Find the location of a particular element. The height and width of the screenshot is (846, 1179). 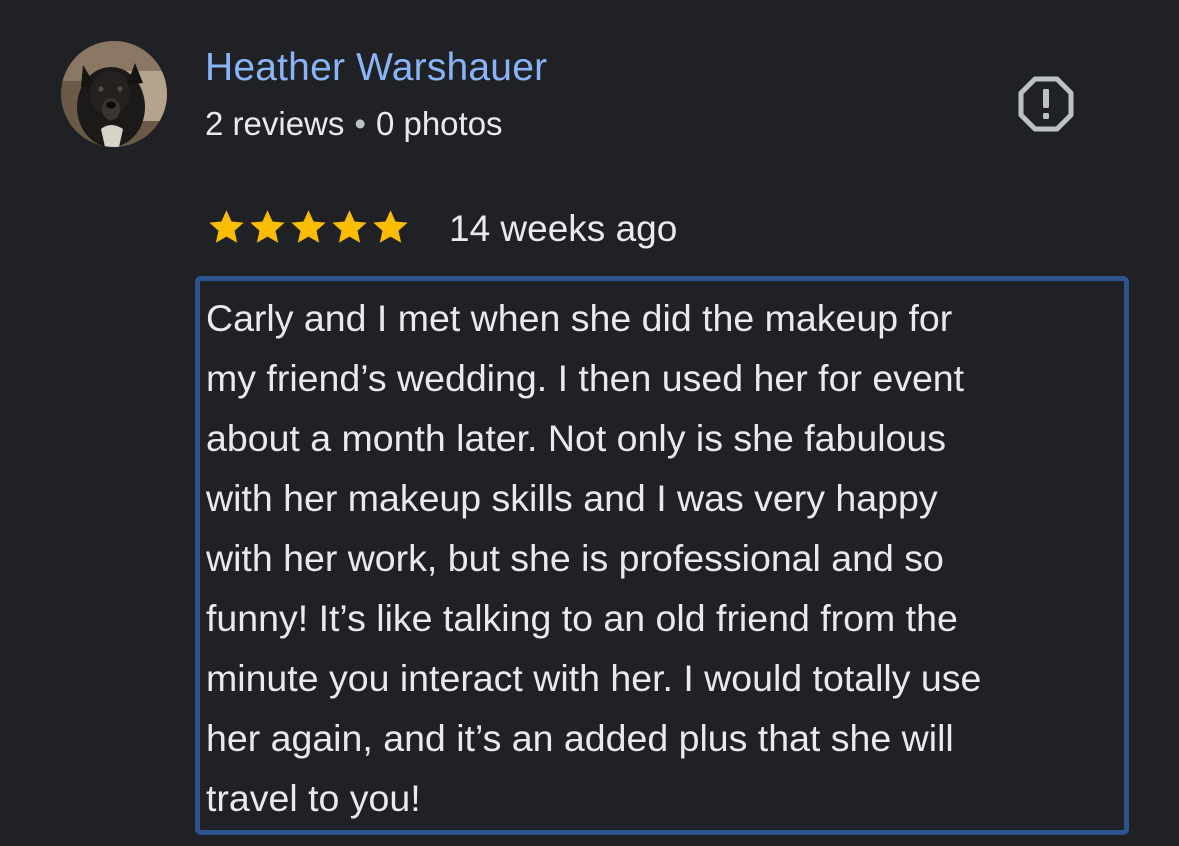

reviewer-avatar is located at coordinates (114, 94).